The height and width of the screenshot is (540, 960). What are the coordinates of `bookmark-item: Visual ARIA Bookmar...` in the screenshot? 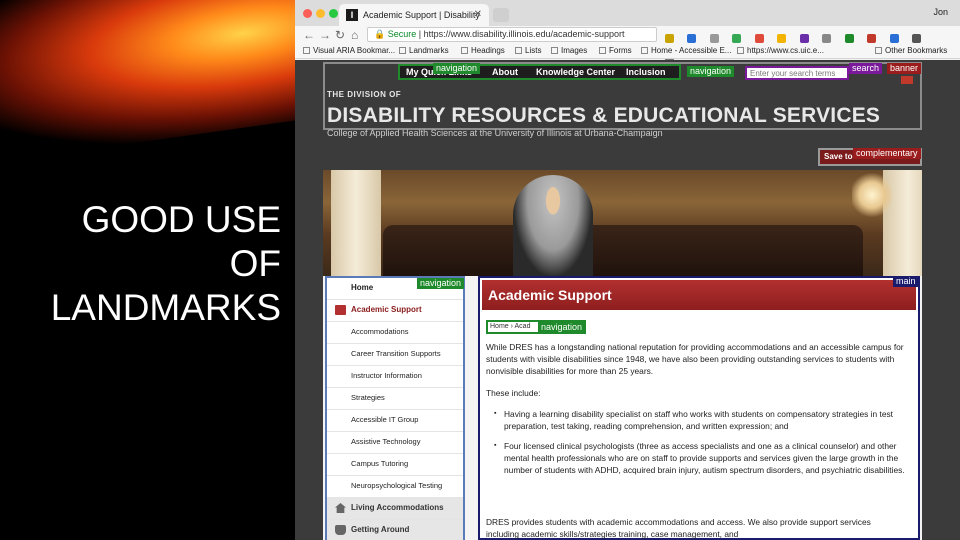 It's located at (349, 51).